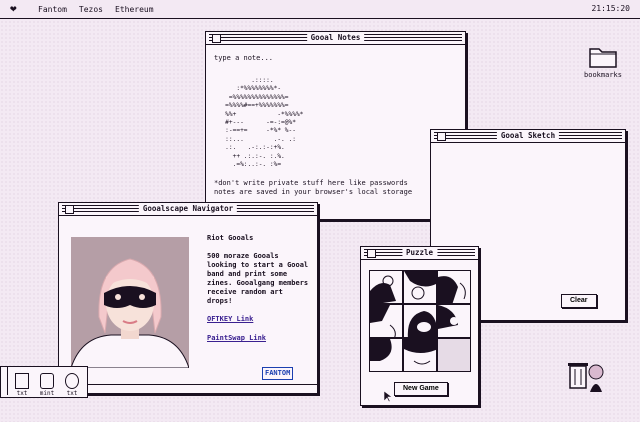 This screenshot has height=422, width=640. Describe the element at coordinates (188, 388) in the screenshot. I see `profile-scrollbar` at that location.